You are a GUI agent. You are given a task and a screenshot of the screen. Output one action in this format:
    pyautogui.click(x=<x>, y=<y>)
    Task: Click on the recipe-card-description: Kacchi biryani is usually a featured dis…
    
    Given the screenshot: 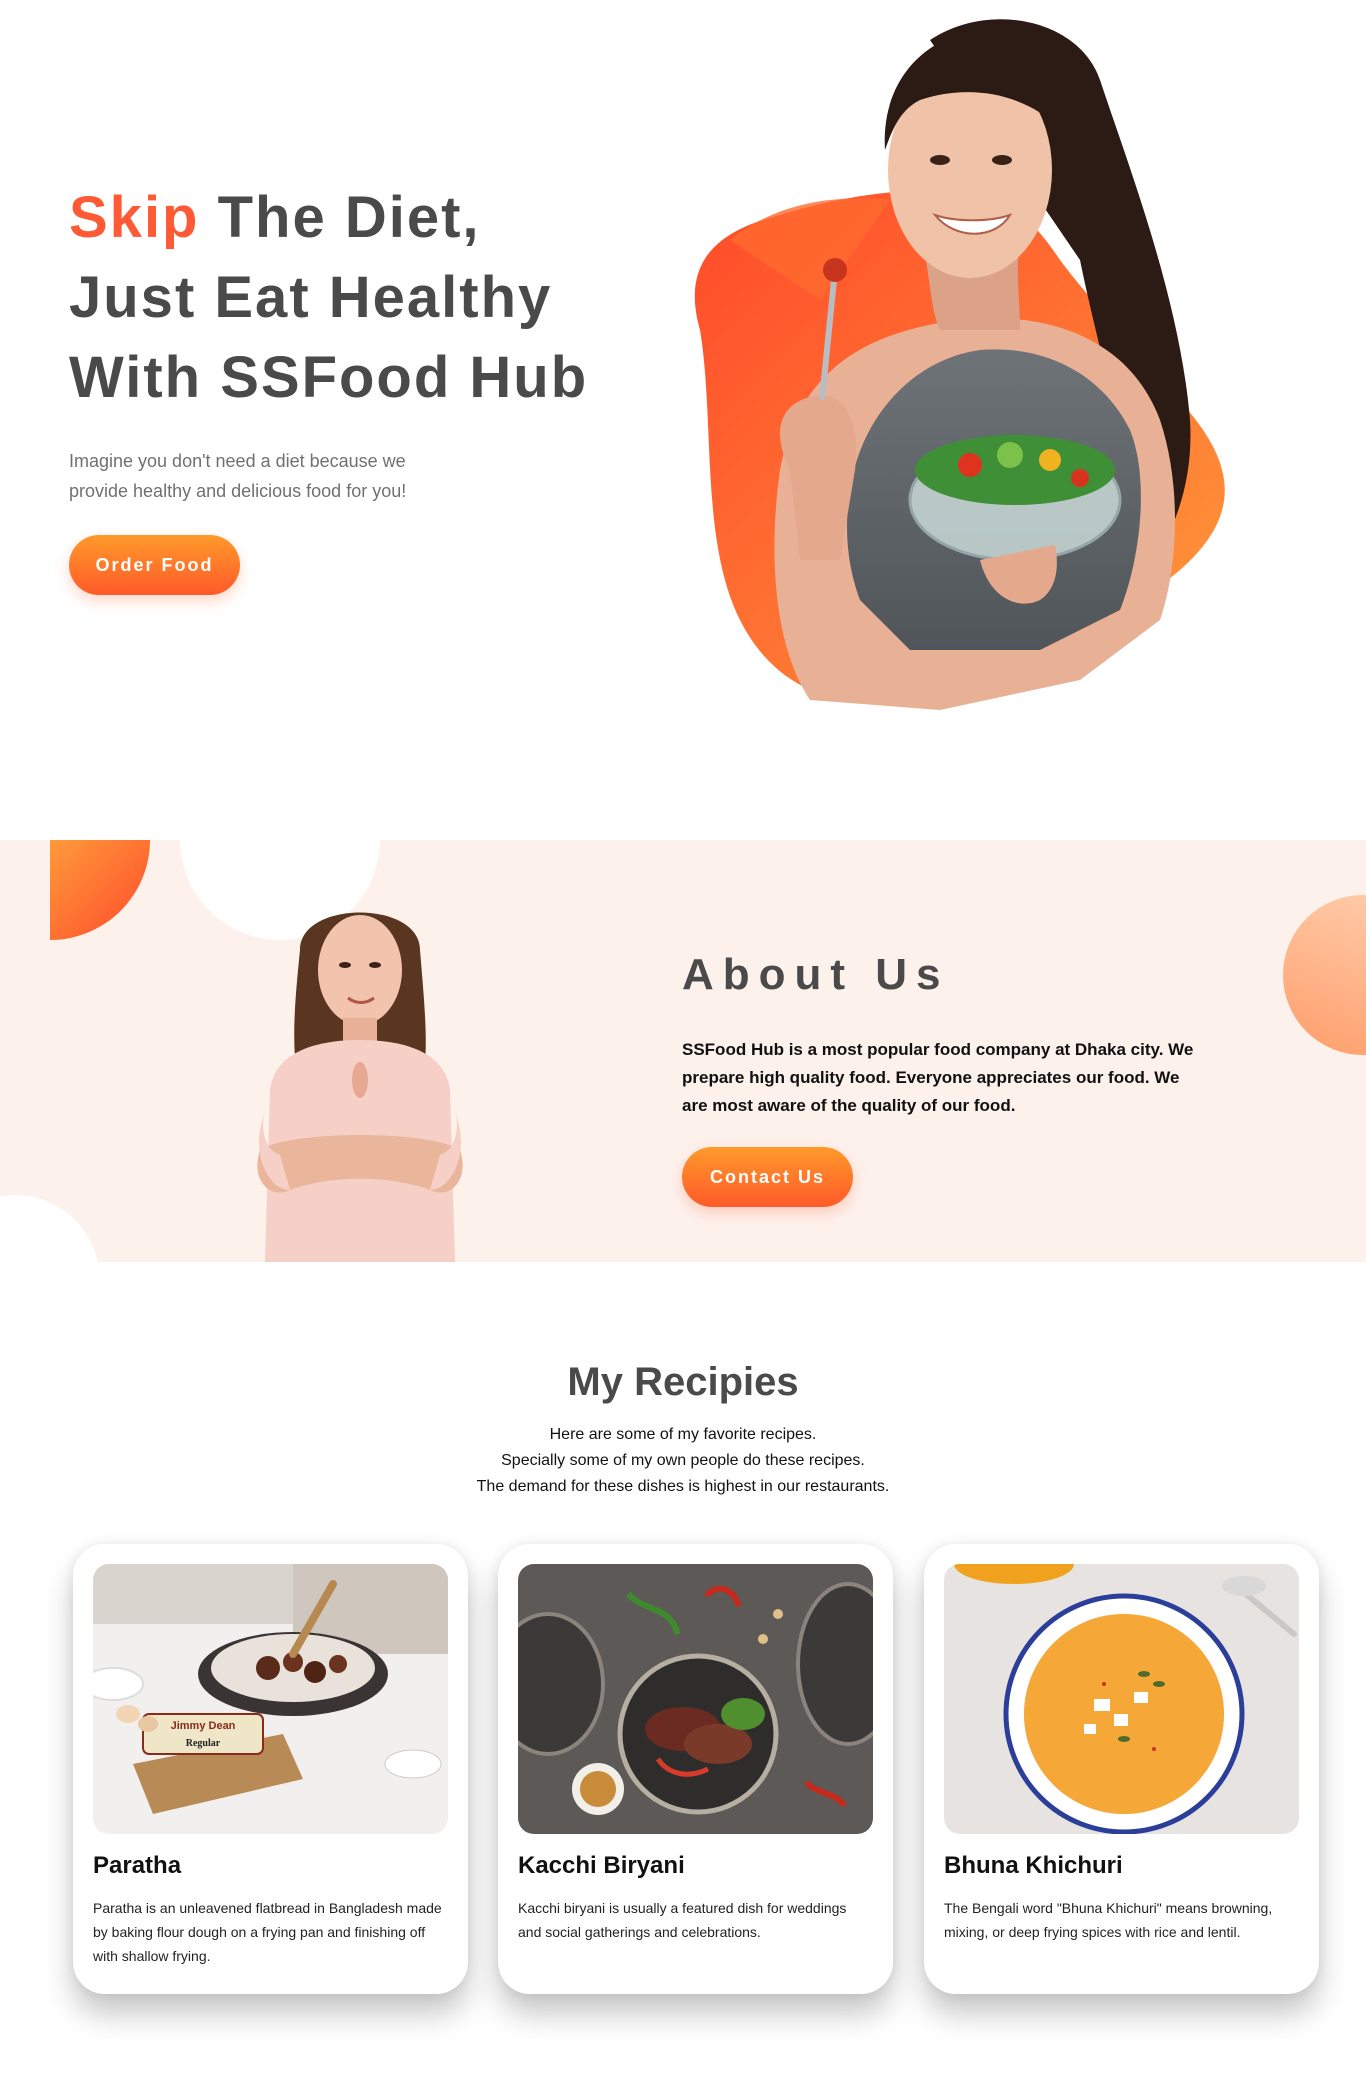 What is the action you would take?
    pyautogui.click(x=682, y=1920)
    